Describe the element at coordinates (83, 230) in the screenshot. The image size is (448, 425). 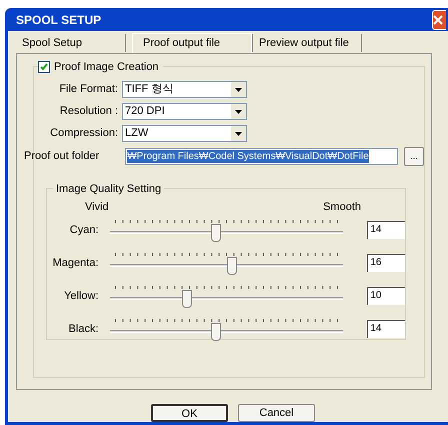
I see `slider-label: Cyan:` at that location.